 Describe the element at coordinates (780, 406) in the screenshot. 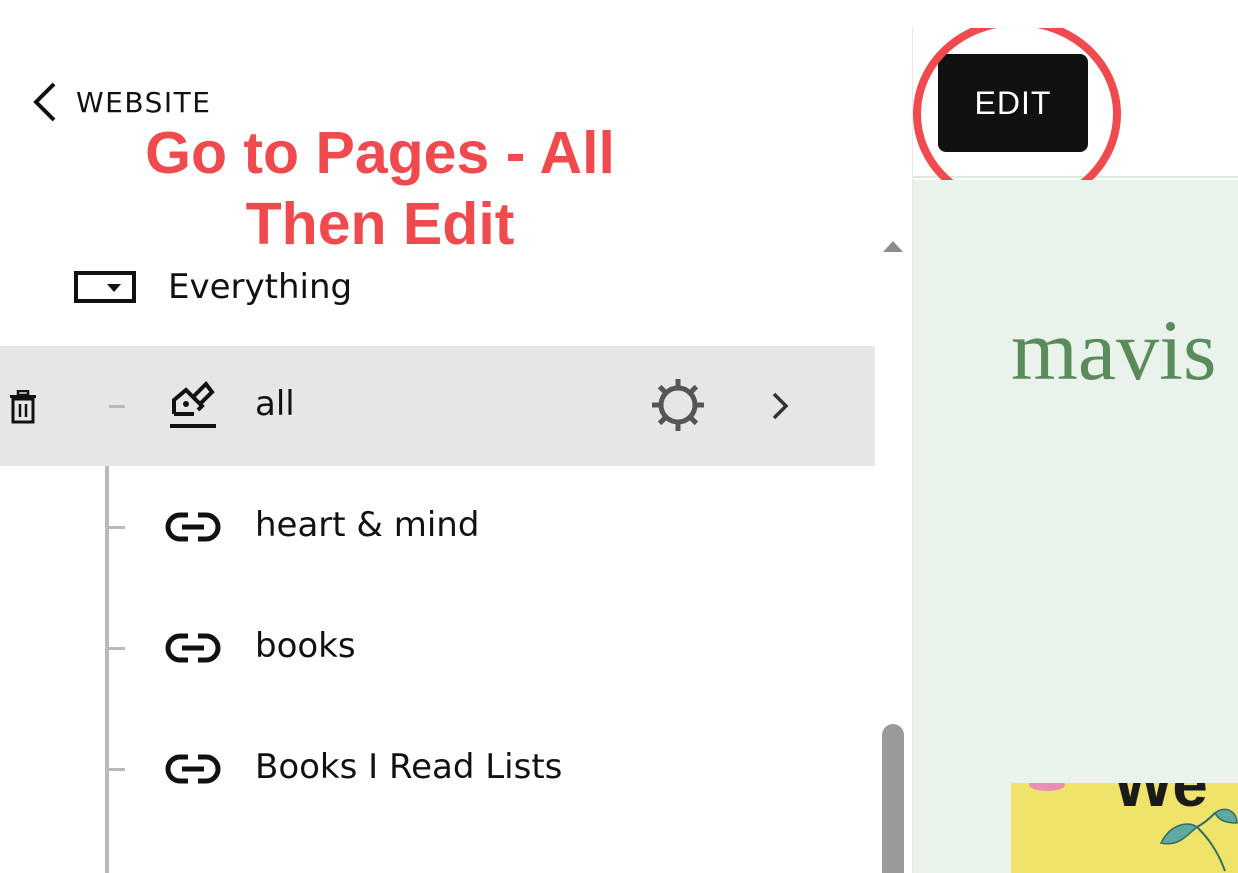

I see `chevron-right-icon` at that location.